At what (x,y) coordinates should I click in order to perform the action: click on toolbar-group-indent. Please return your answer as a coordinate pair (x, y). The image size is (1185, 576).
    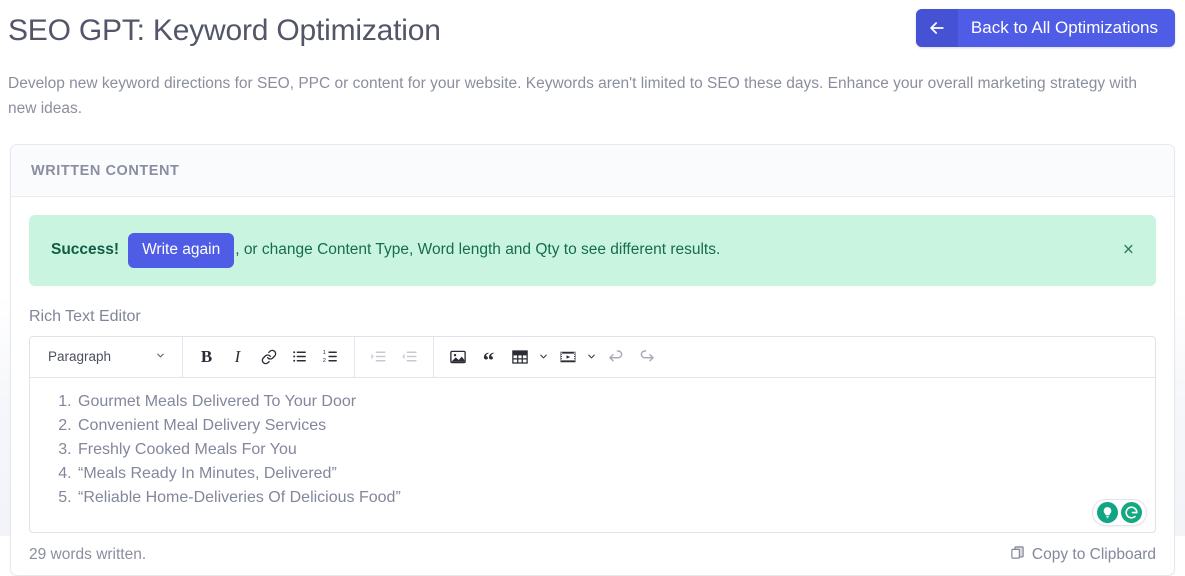
    Looking at the image, I should click on (394, 356).